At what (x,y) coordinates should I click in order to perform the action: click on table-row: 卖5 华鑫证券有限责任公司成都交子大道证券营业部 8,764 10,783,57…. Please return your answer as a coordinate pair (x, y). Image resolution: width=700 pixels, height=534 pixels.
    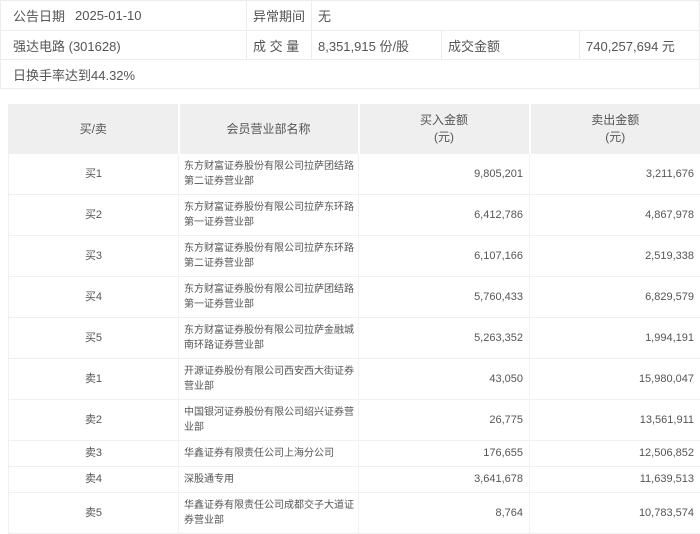
    Looking at the image, I should click on (354, 513).